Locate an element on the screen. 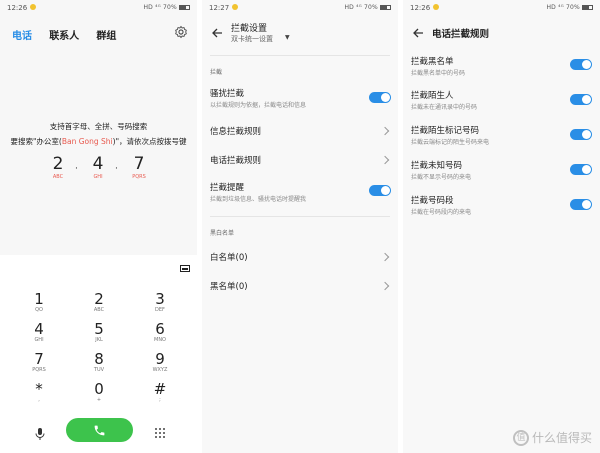 The image size is (600, 453). status-bar: 12:27 HD ⁴ᴳ 70% is located at coordinates (300, 8).